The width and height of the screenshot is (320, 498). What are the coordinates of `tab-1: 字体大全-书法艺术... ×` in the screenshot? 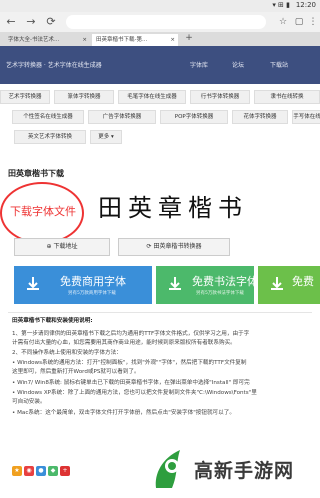 It's located at (47, 40).